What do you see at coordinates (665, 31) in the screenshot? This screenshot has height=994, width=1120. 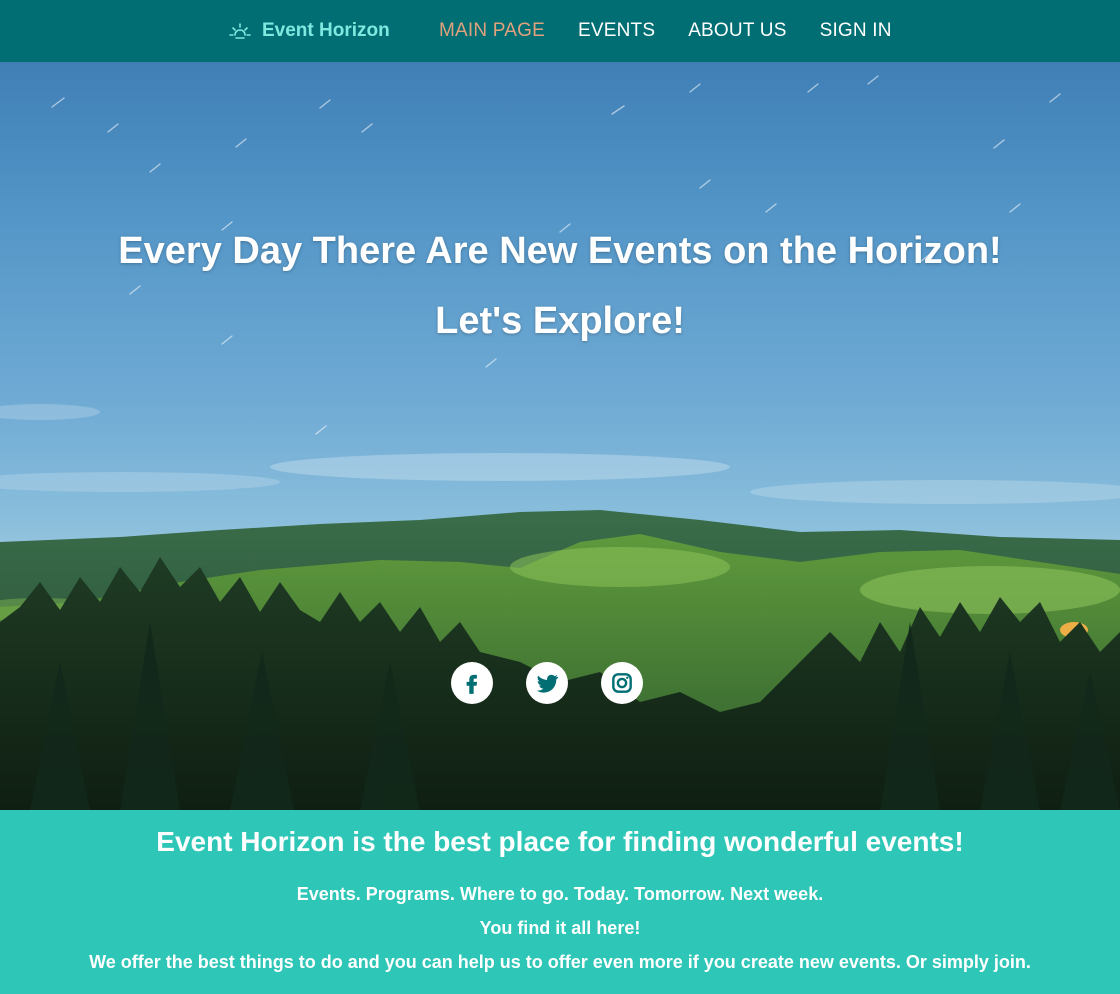 I see `main-nav: MAIN PAGE EVENTS ABOUT US SIGN IN` at bounding box center [665, 31].